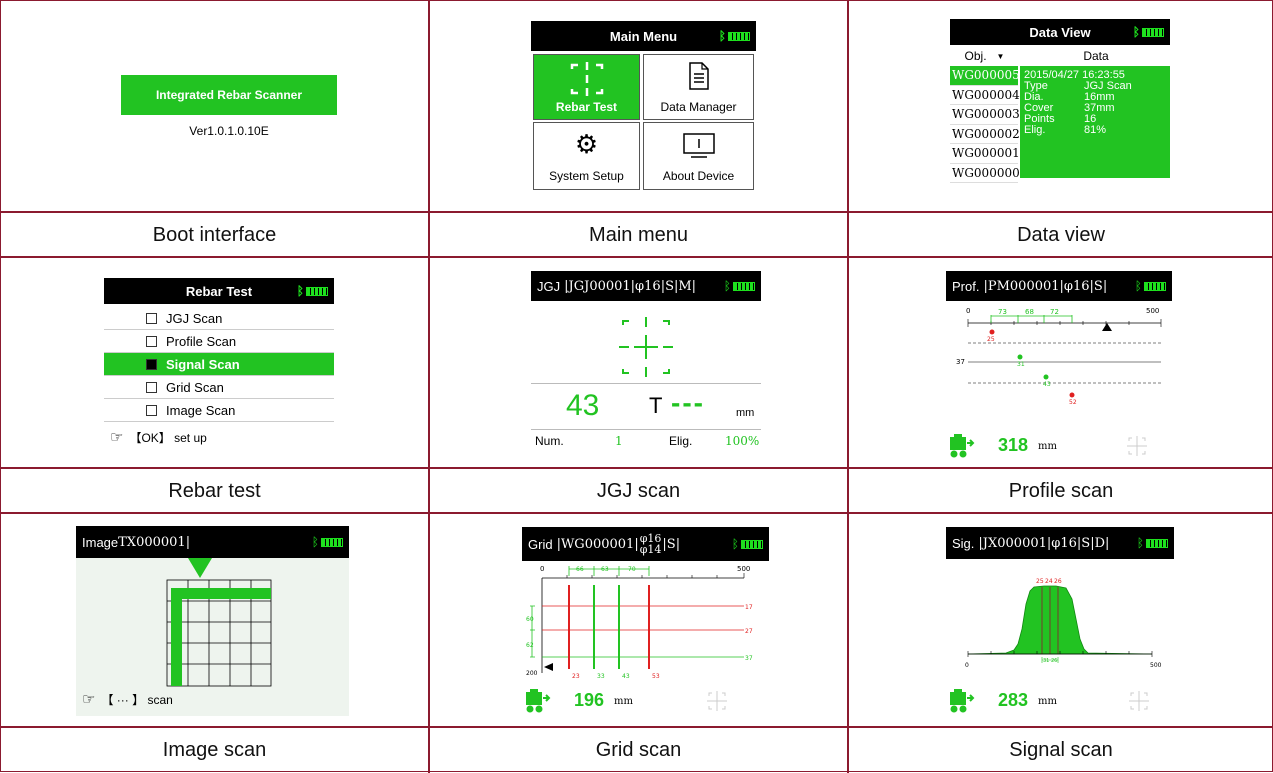 Image resolution: width=1273 pixels, height=773 pixels. What do you see at coordinates (576, 676) in the screenshot?
I see `bar-depth-label: 23` at bounding box center [576, 676].